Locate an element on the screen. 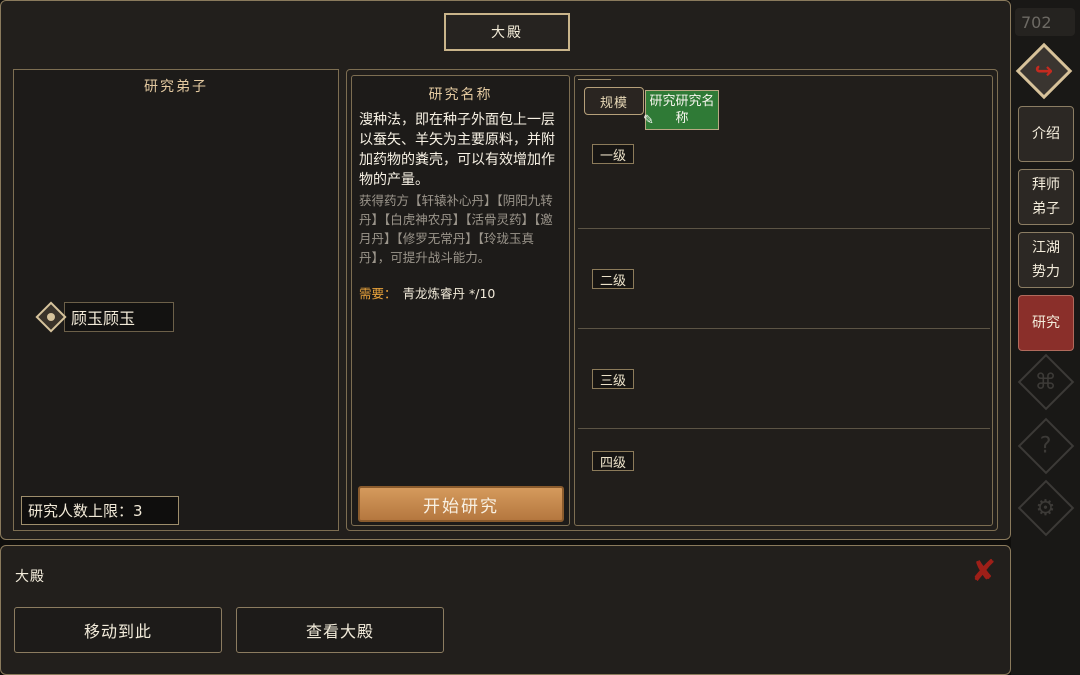 The image size is (1080, 675). disciple-item: 顾玉顾玉 is located at coordinates (104, 317).